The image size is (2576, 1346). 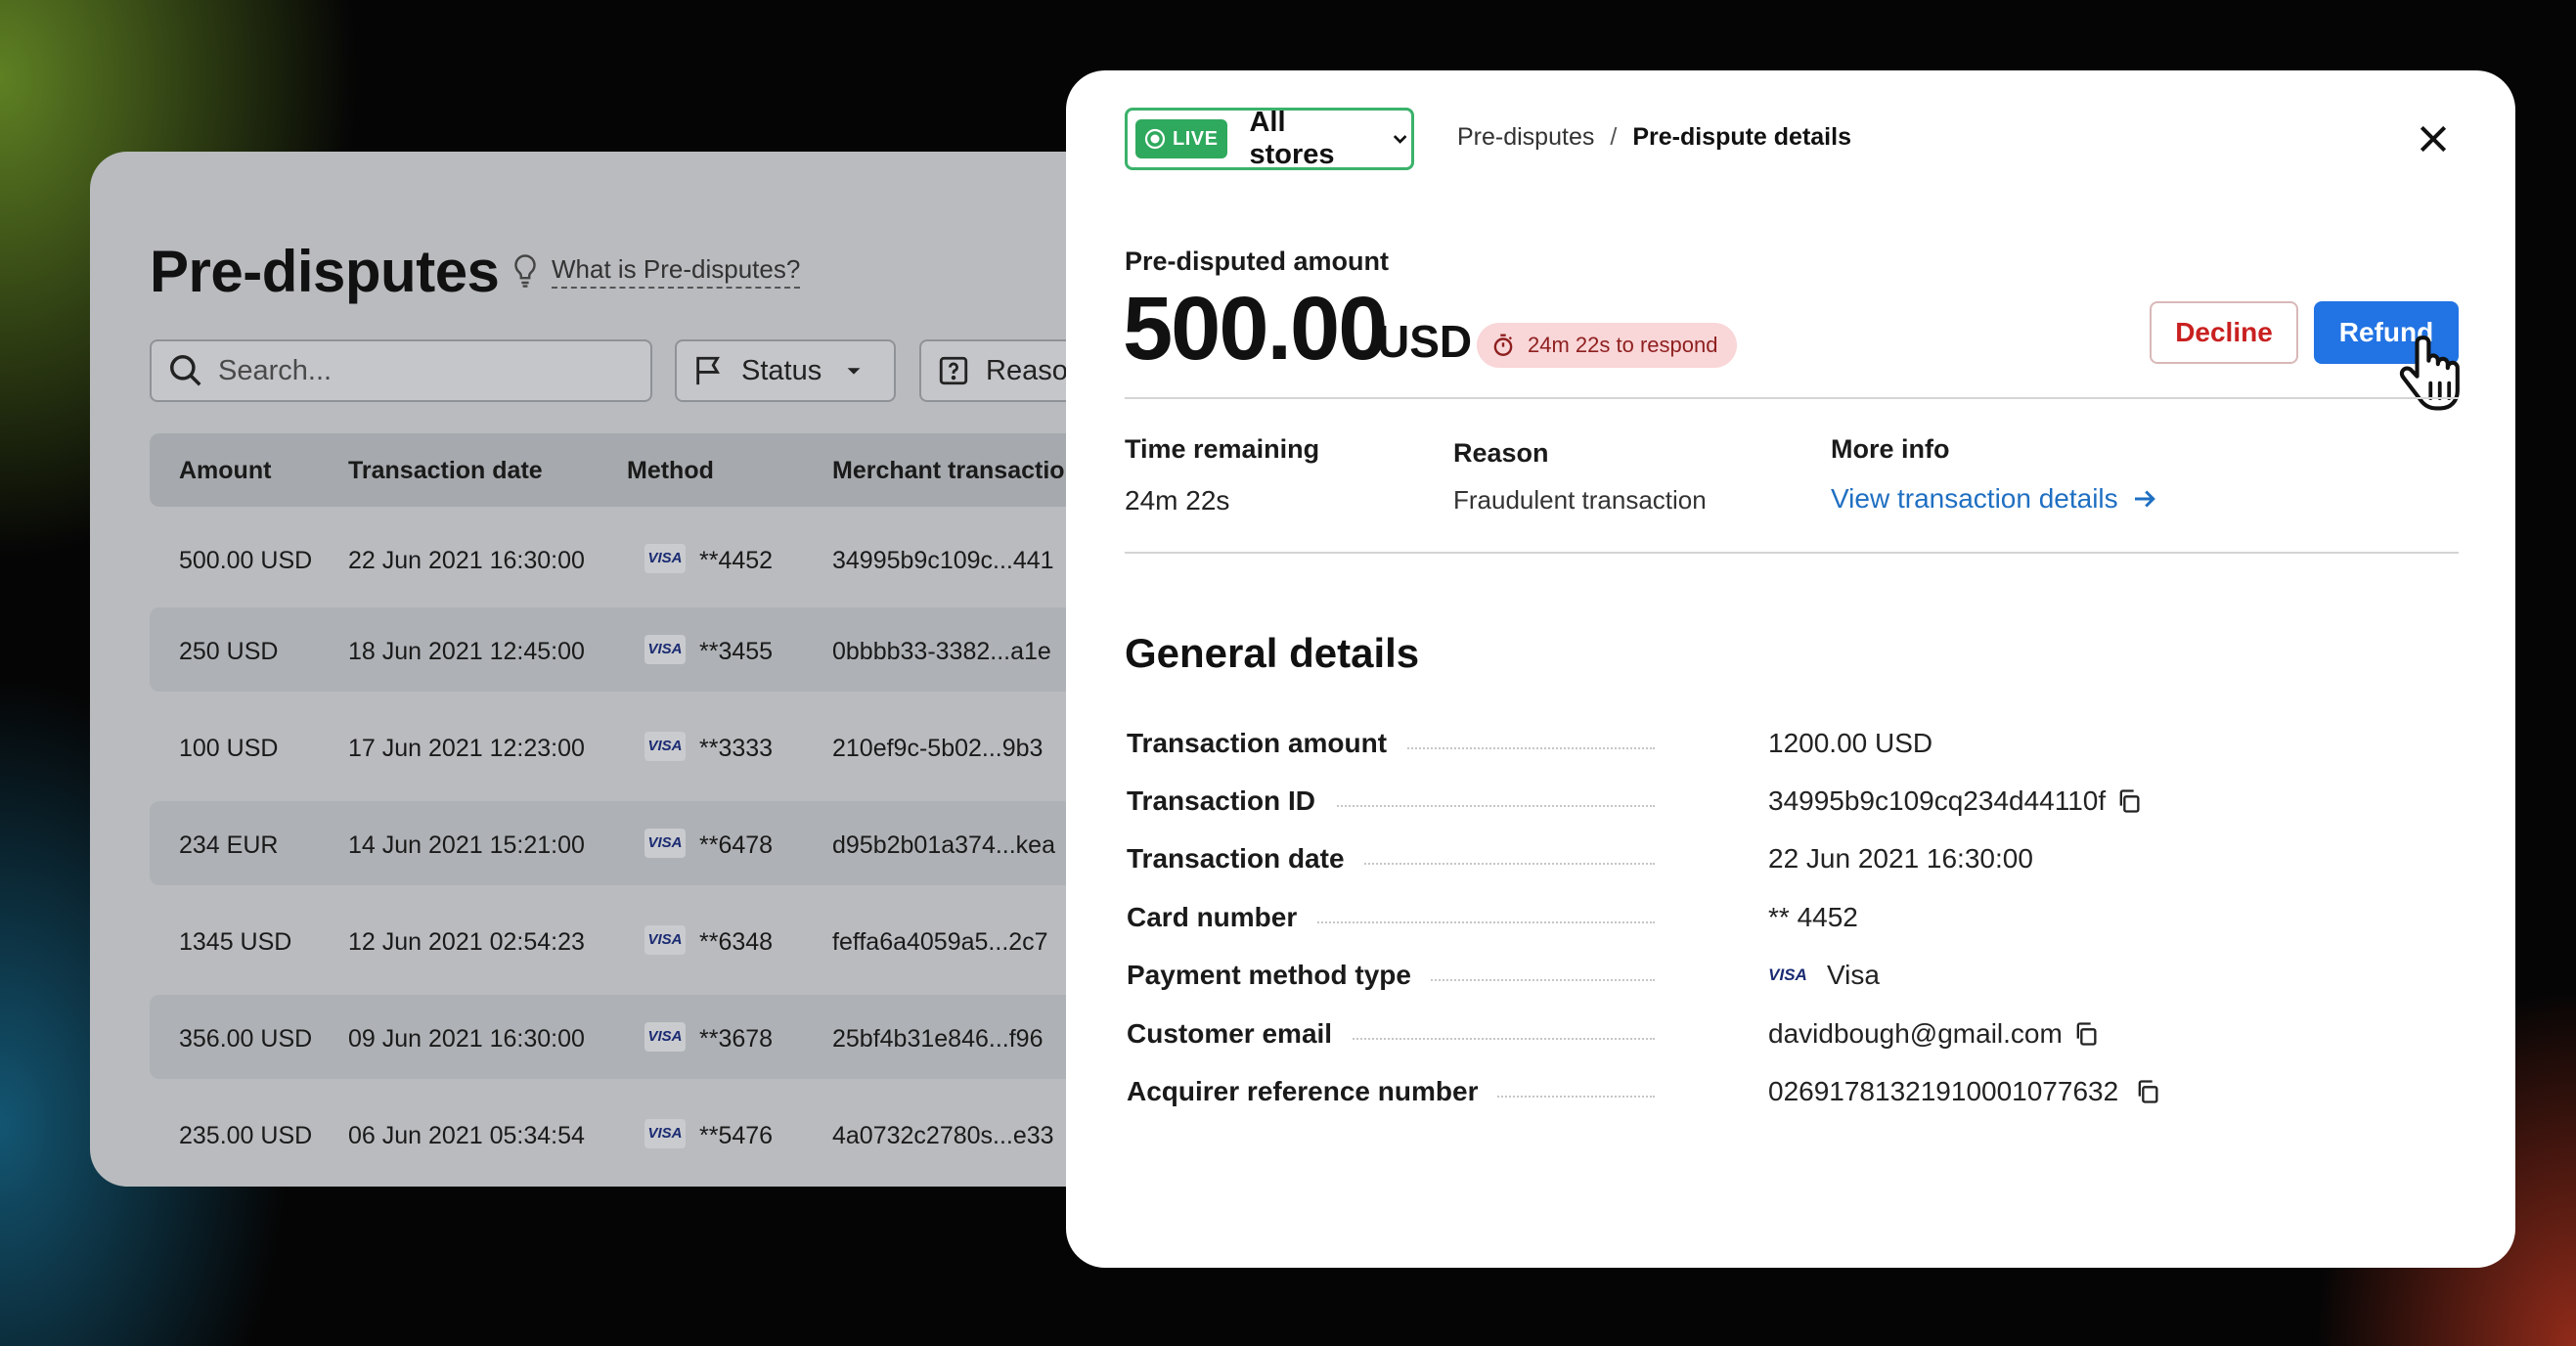 What do you see at coordinates (854, 371) in the screenshot?
I see `chevron-down-icon` at bounding box center [854, 371].